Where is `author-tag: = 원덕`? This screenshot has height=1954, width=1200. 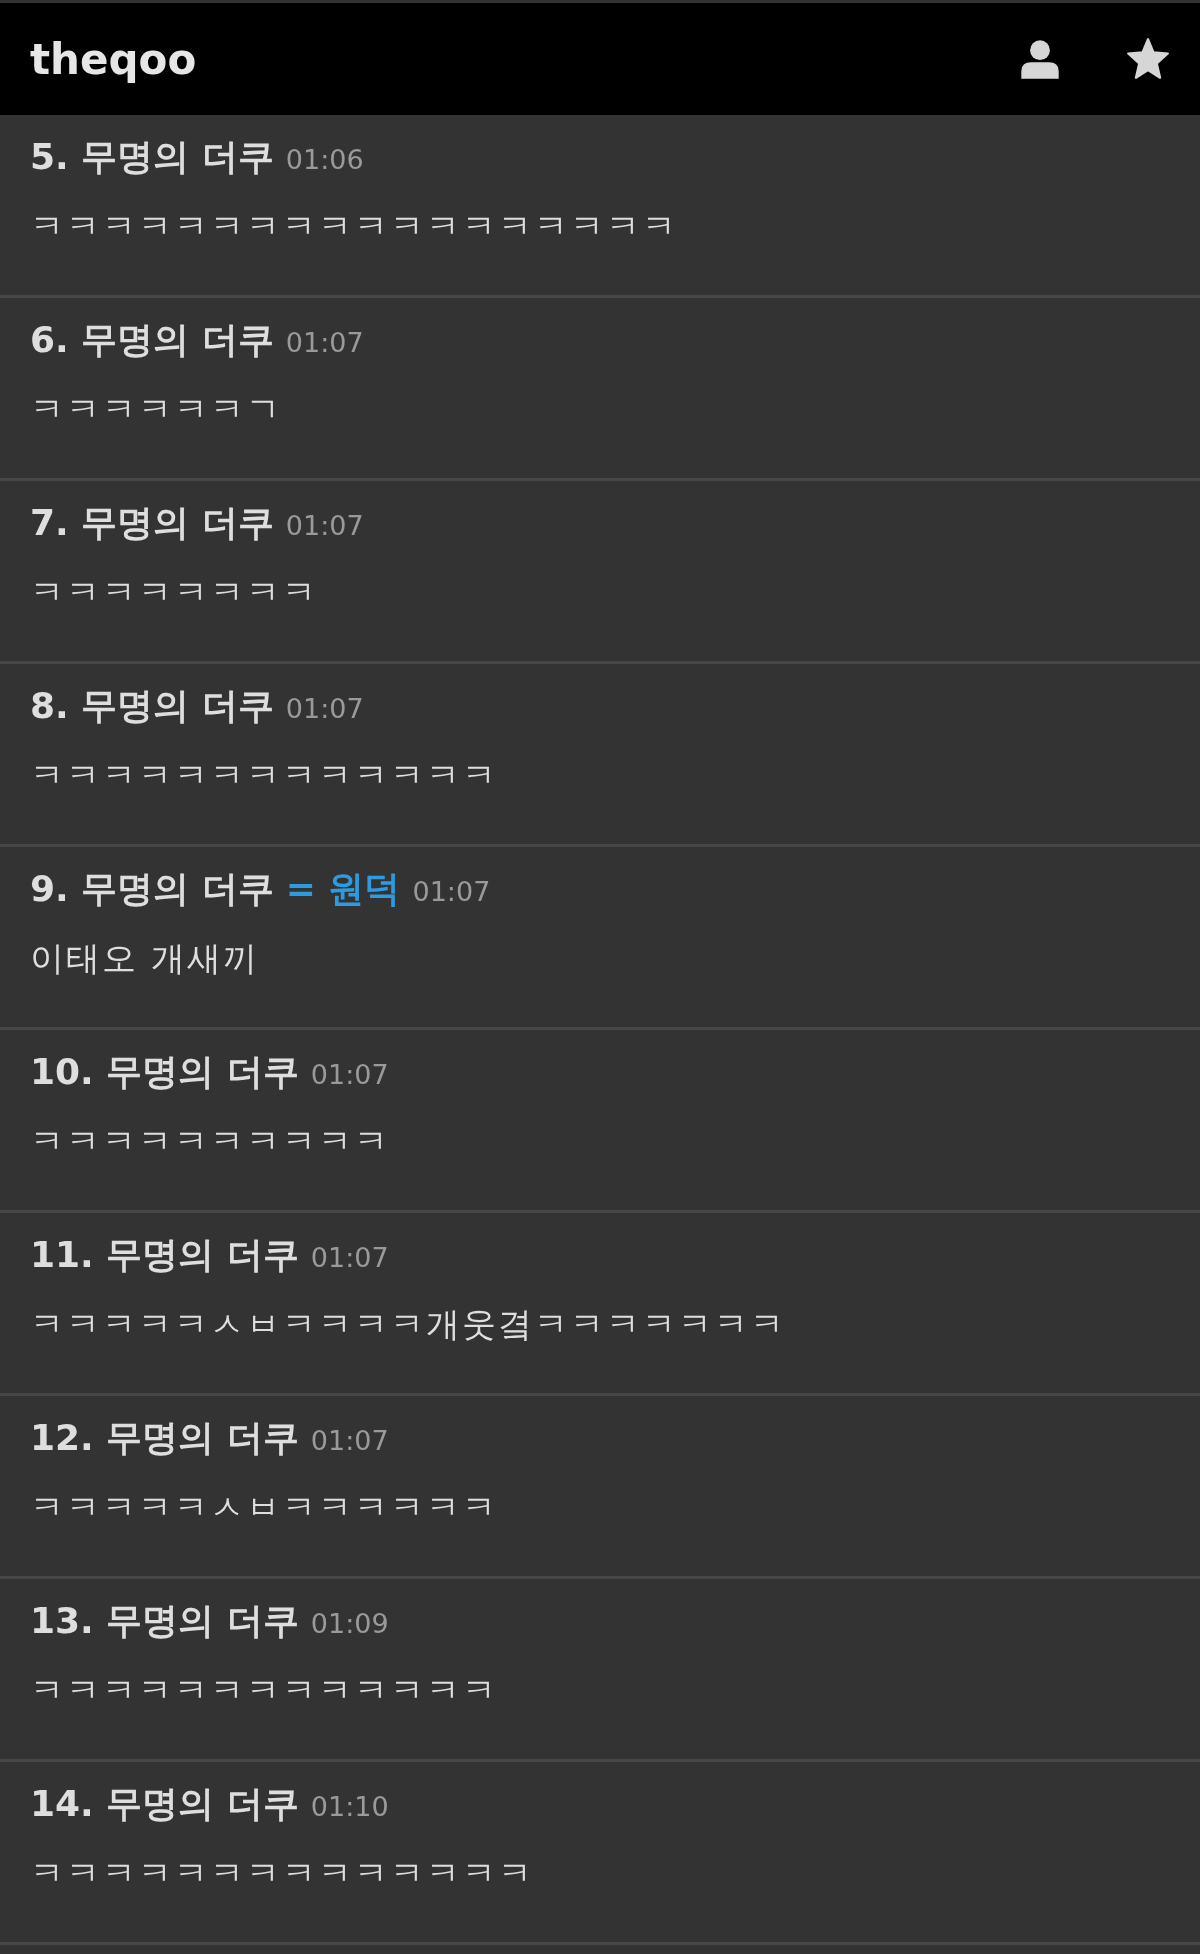 author-tag: = 원덕 is located at coordinates (343, 889).